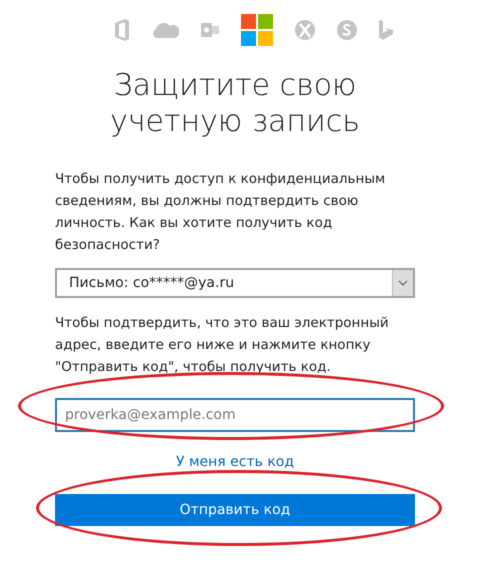  Describe the element at coordinates (385, 30) in the screenshot. I see `b-icon` at that location.